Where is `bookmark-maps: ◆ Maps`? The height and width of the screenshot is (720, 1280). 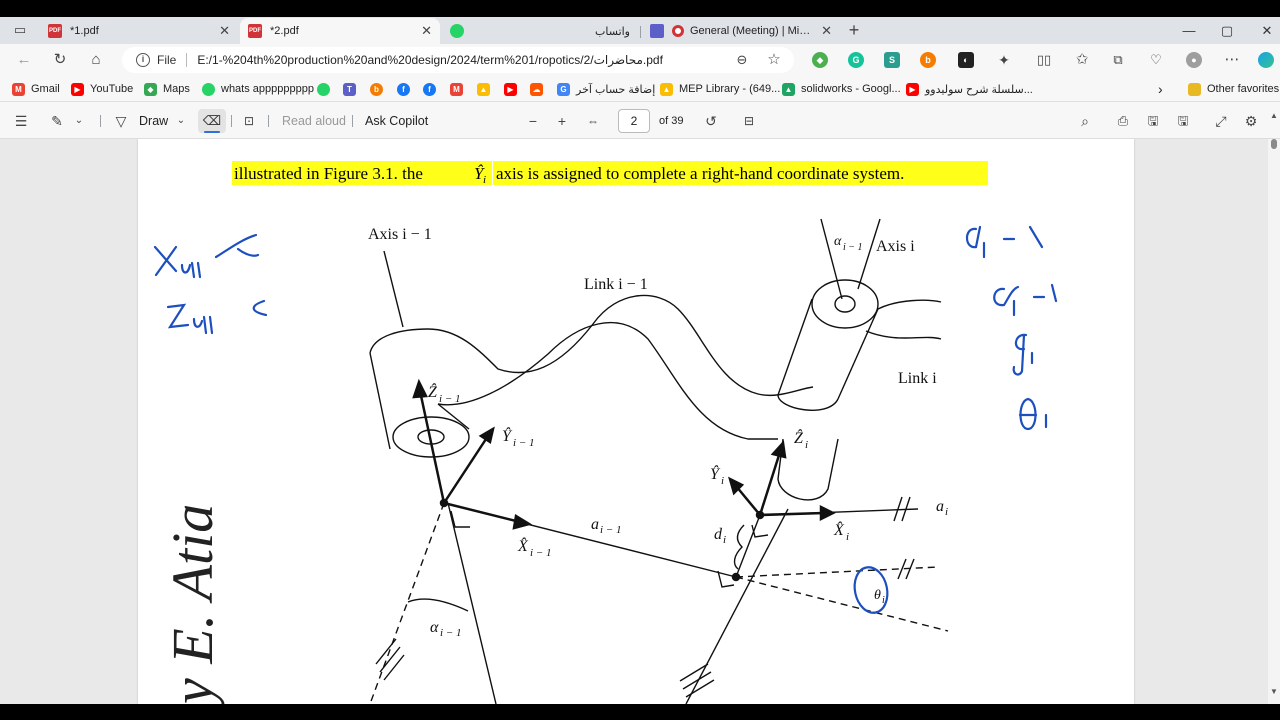 bookmark-maps: ◆ Maps is located at coordinates (167, 89).